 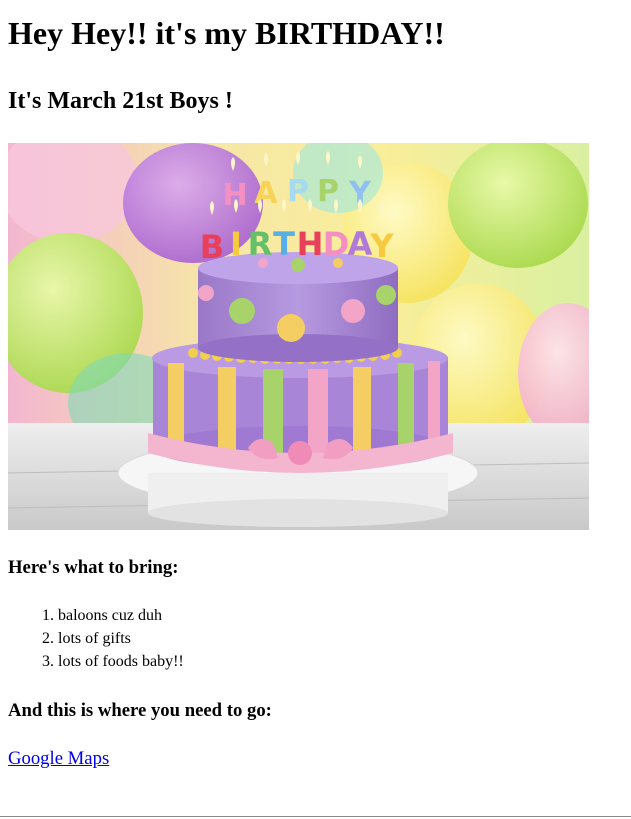 I want to click on bring-heading: Here's what to bring:, so click(x=93, y=567).